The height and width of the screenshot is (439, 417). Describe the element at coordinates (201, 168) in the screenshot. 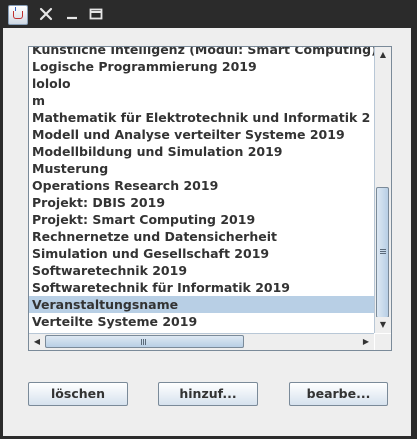

I see `list-item: Musterung` at that location.